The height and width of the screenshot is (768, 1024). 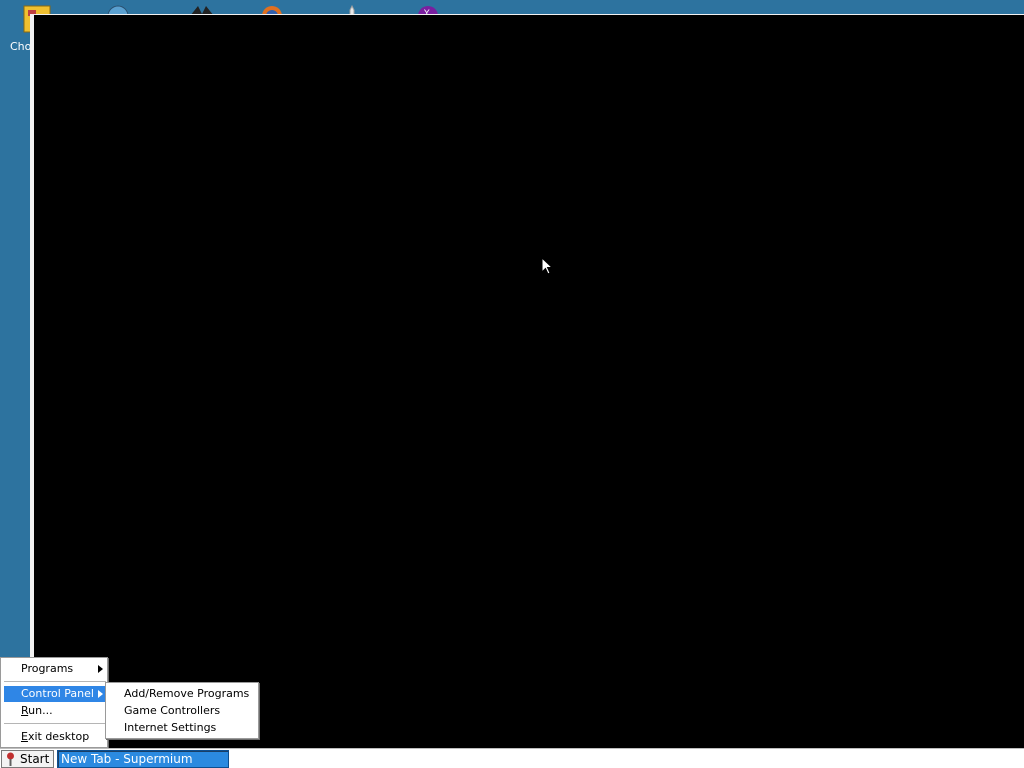 What do you see at coordinates (183, 694) in the screenshot?
I see `submenu-item-add-remove-programs: Add/Remove Programs` at bounding box center [183, 694].